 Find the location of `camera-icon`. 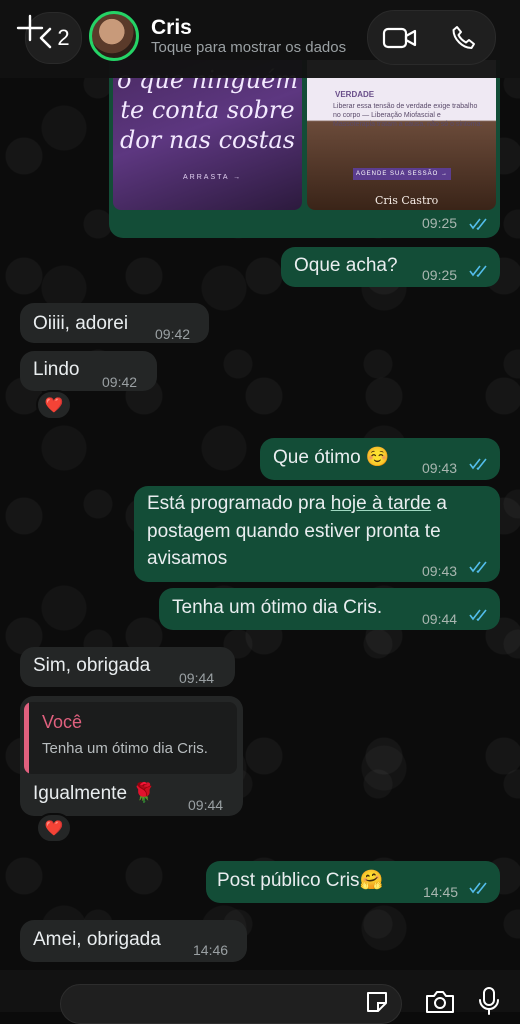

camera-icon is located at coordinates (440, 1002).